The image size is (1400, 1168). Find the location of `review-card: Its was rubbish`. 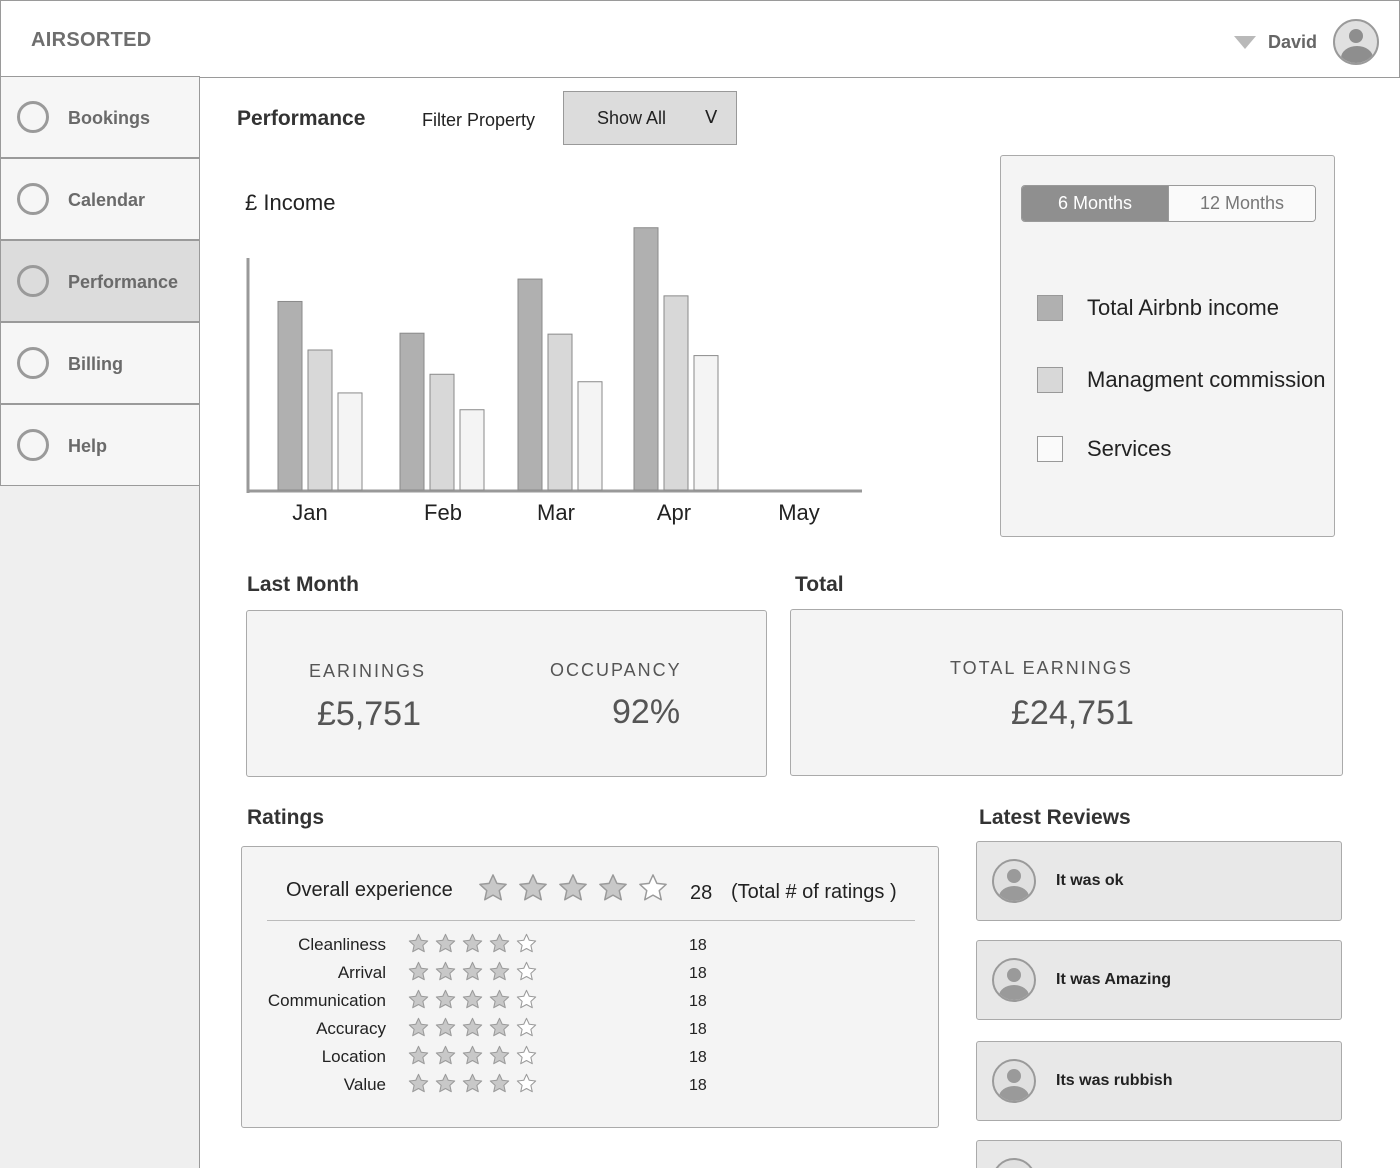

review-card: Its was rubbish is located at coordinates (1159, 1081).